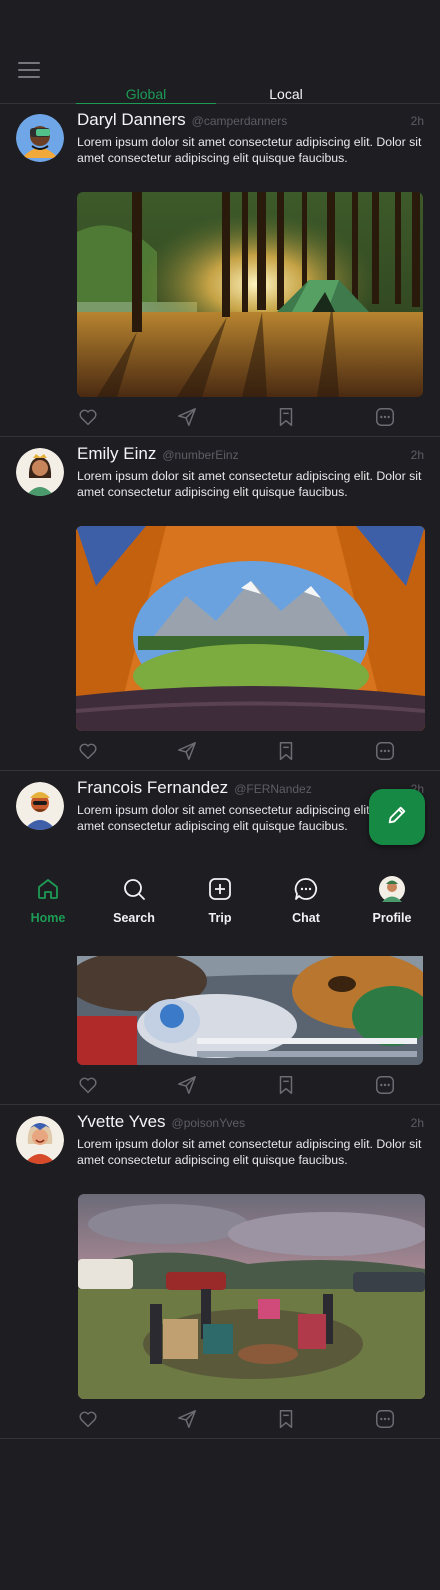 The width and height of the screenshot is (440, 1590). What do you see at coordinates (250, 454) in the screenshot?
I see `post-header: Emily Einz @numberEinz 2h` at bounding box center [250, 454].